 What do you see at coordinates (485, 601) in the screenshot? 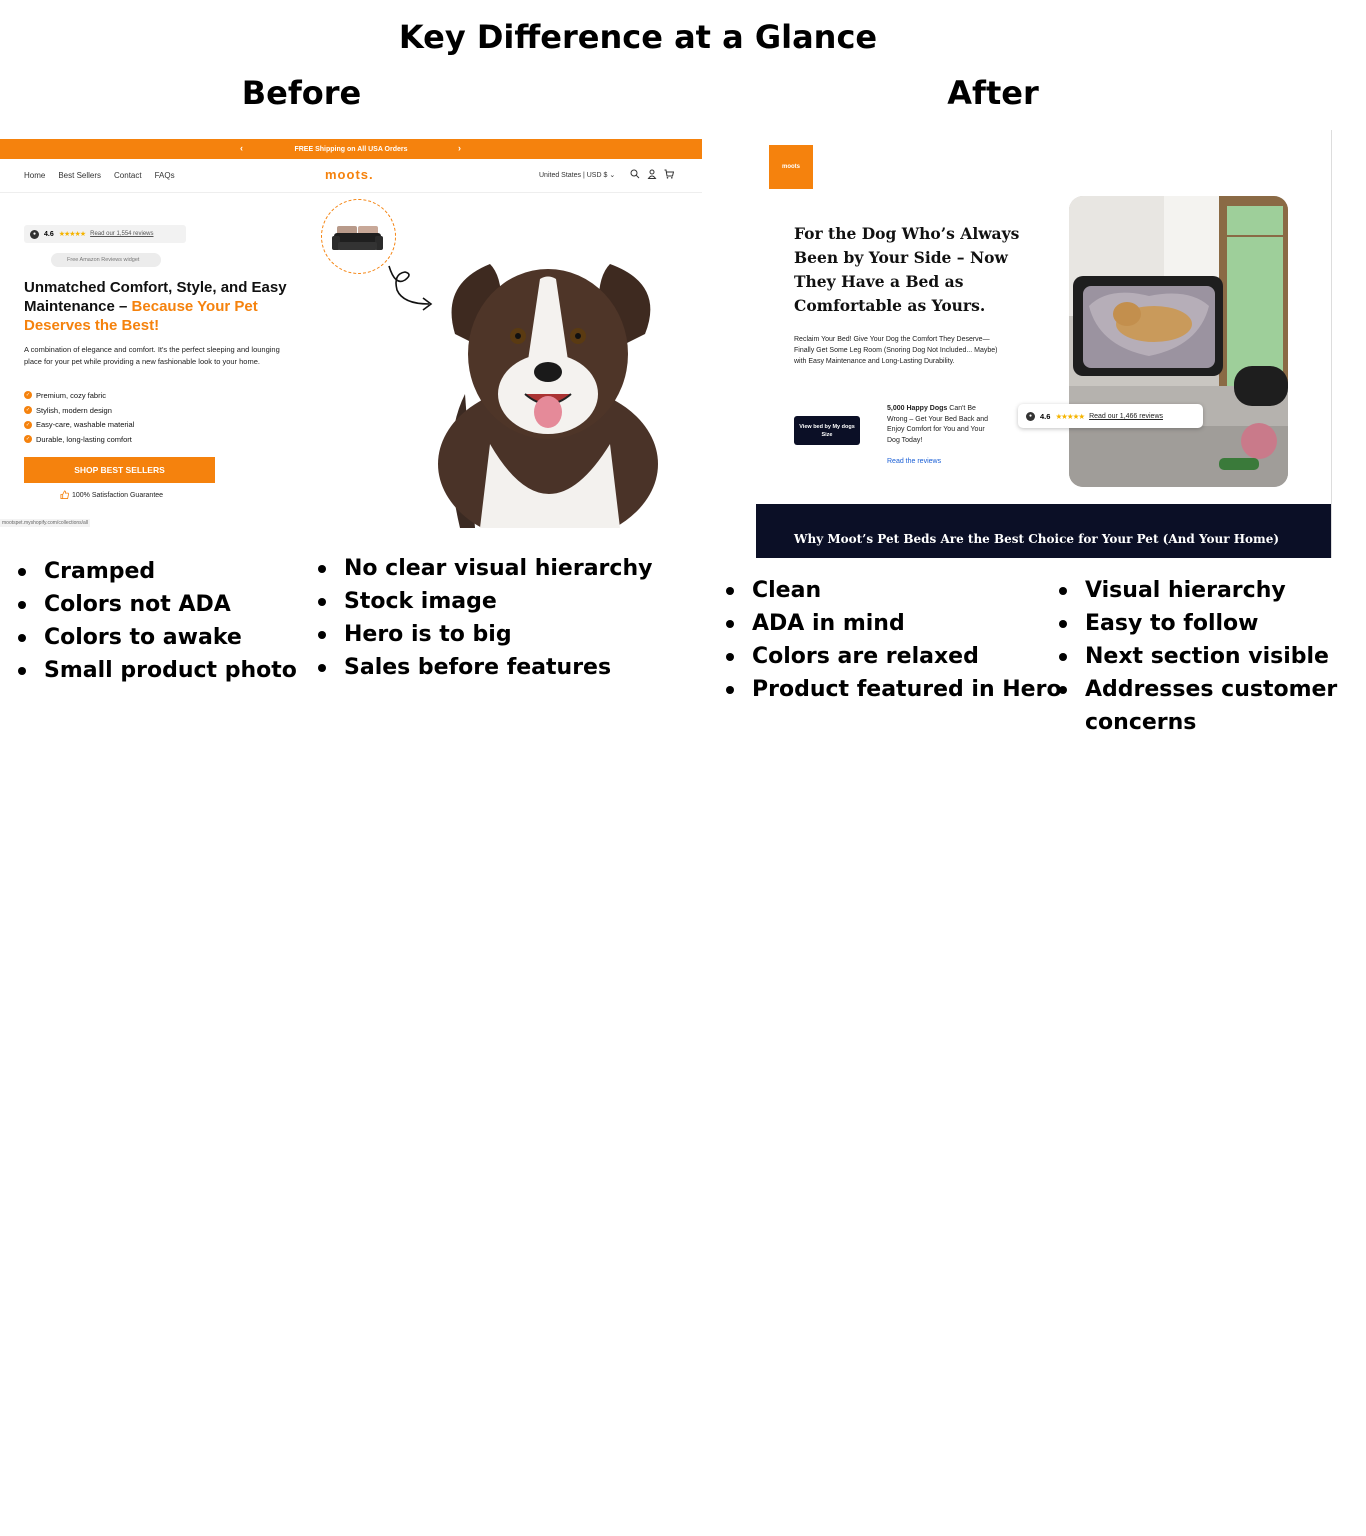
I see `list-item: Stock image` at bounding box center [485, 601].